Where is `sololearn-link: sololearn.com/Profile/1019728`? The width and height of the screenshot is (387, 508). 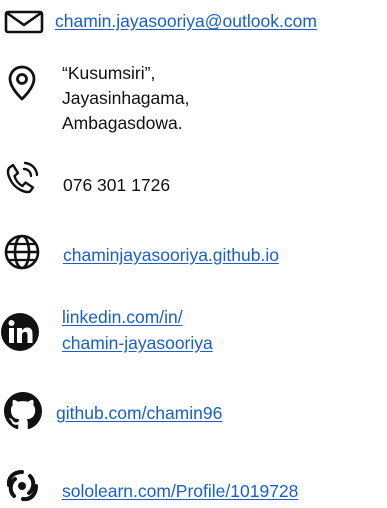
sololearn-link: sololearn.com/Profile/1019728 is located at coordinates (180, 491).